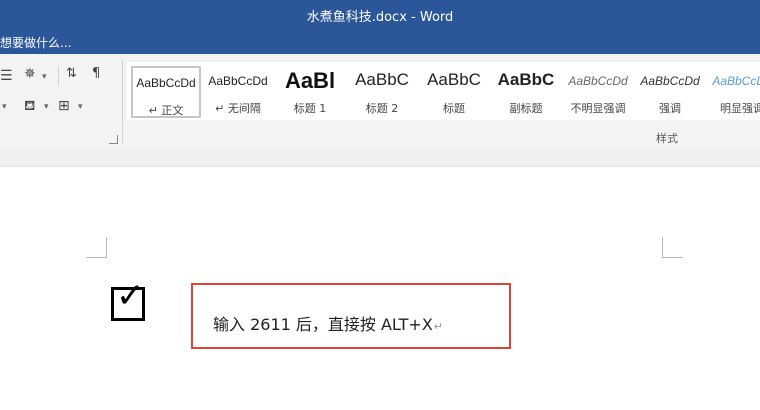 The width and height of the screenshot is (760, 410). Describe the element at coordinates (672, 247) in the screenshot. I see `crop-mark-right` at that location.